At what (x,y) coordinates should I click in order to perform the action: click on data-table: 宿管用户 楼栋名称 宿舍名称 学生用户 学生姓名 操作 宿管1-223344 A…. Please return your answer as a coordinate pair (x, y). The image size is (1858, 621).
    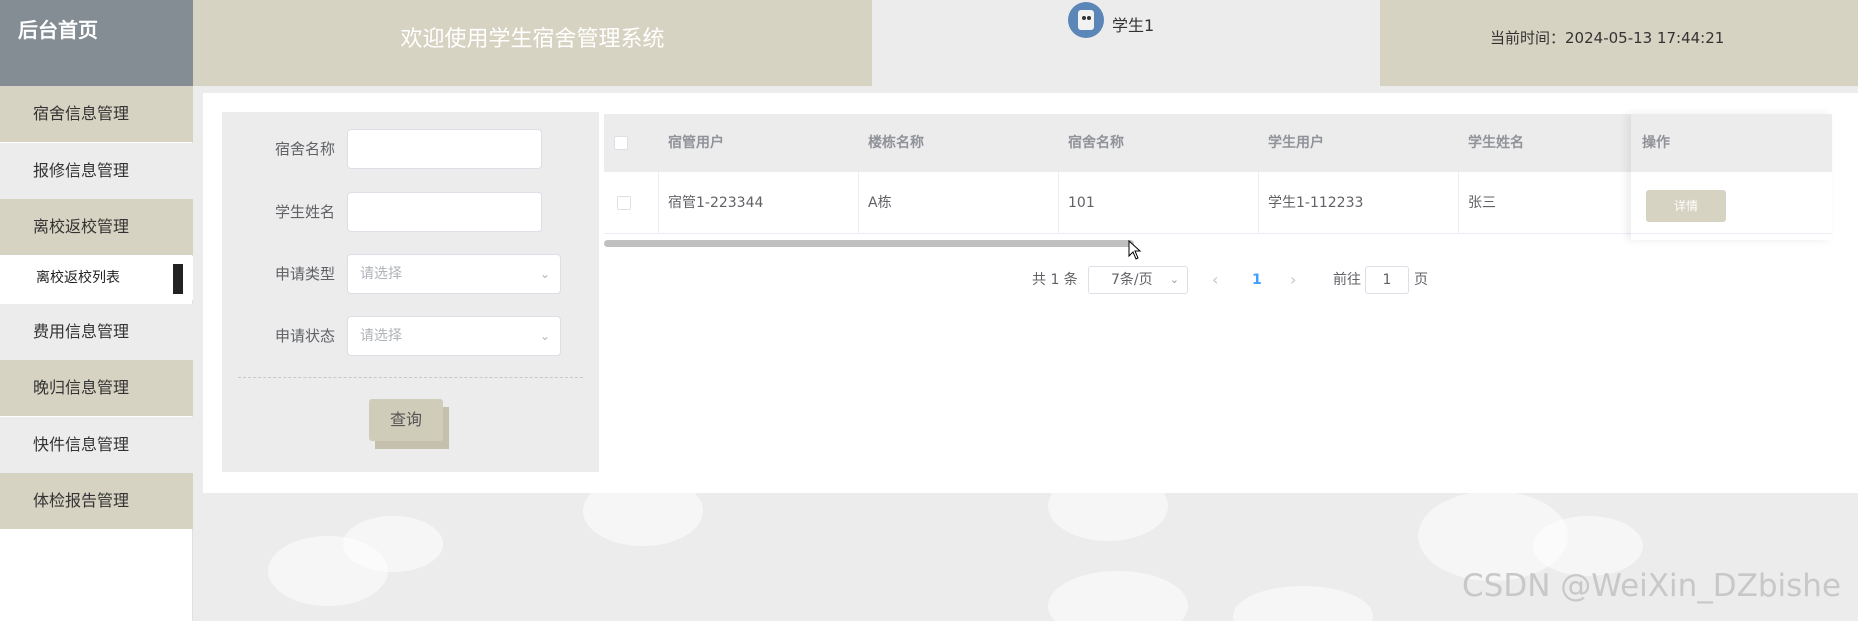
    Looking at the image, I should click on (1218, 177).